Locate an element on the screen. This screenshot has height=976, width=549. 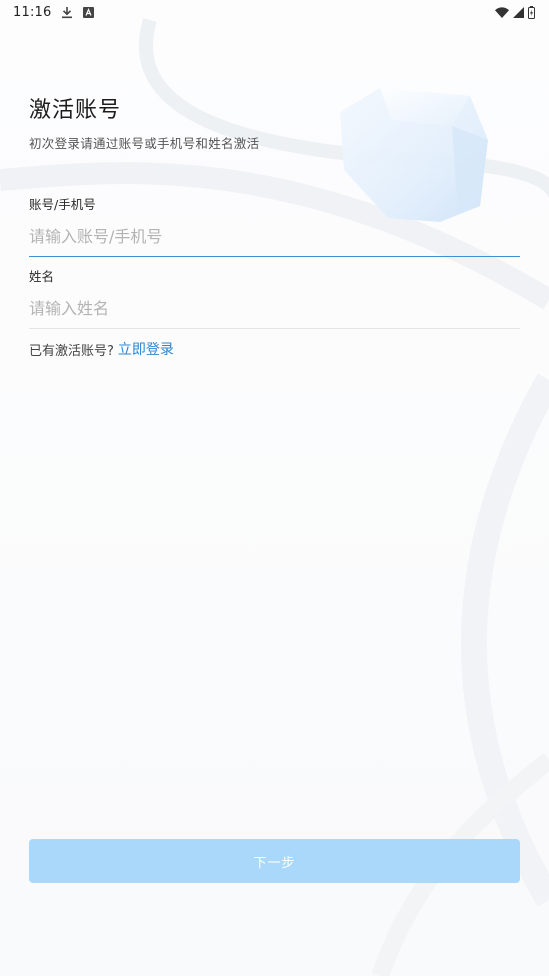
account-field: 账号/手机号 is located at coordinates (274, 225).